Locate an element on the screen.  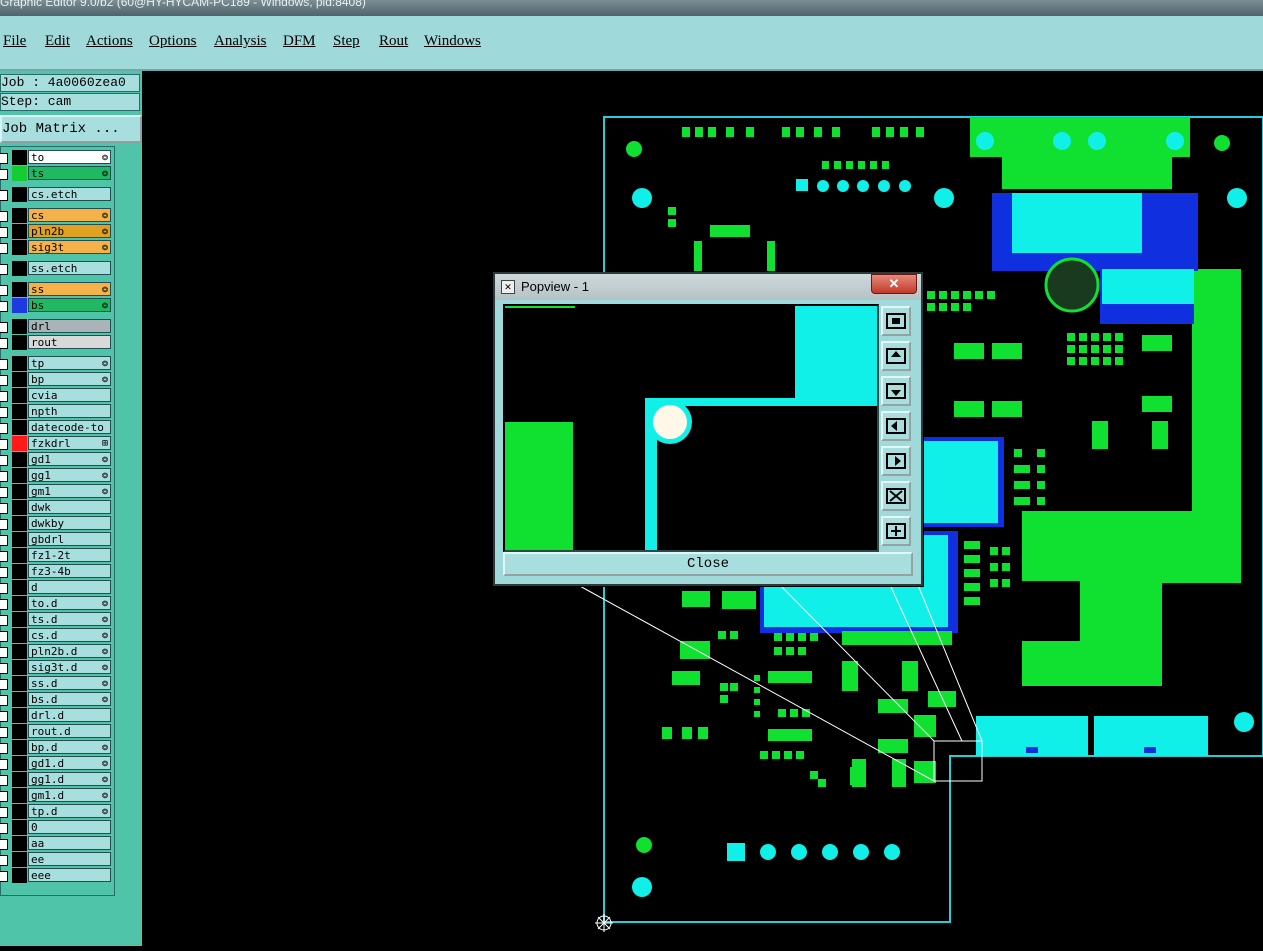
layer-name: sig3t ❂ is located at coordinates (69, 247).